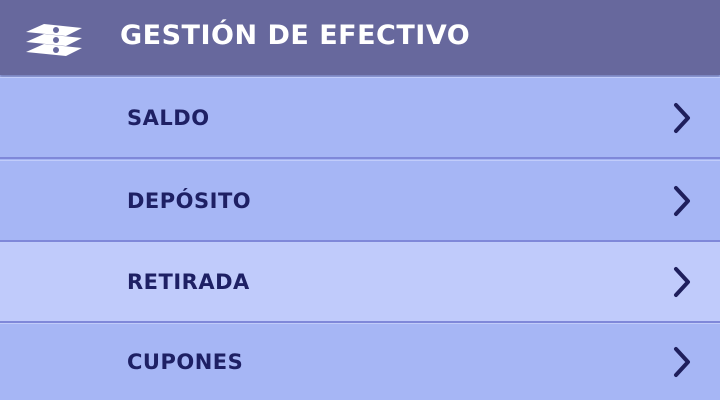 The height and width of the screenshot is (400, 720). Describe the element at coordinates (360, 158) in the screenshot. I see `menu-divider` at that location.